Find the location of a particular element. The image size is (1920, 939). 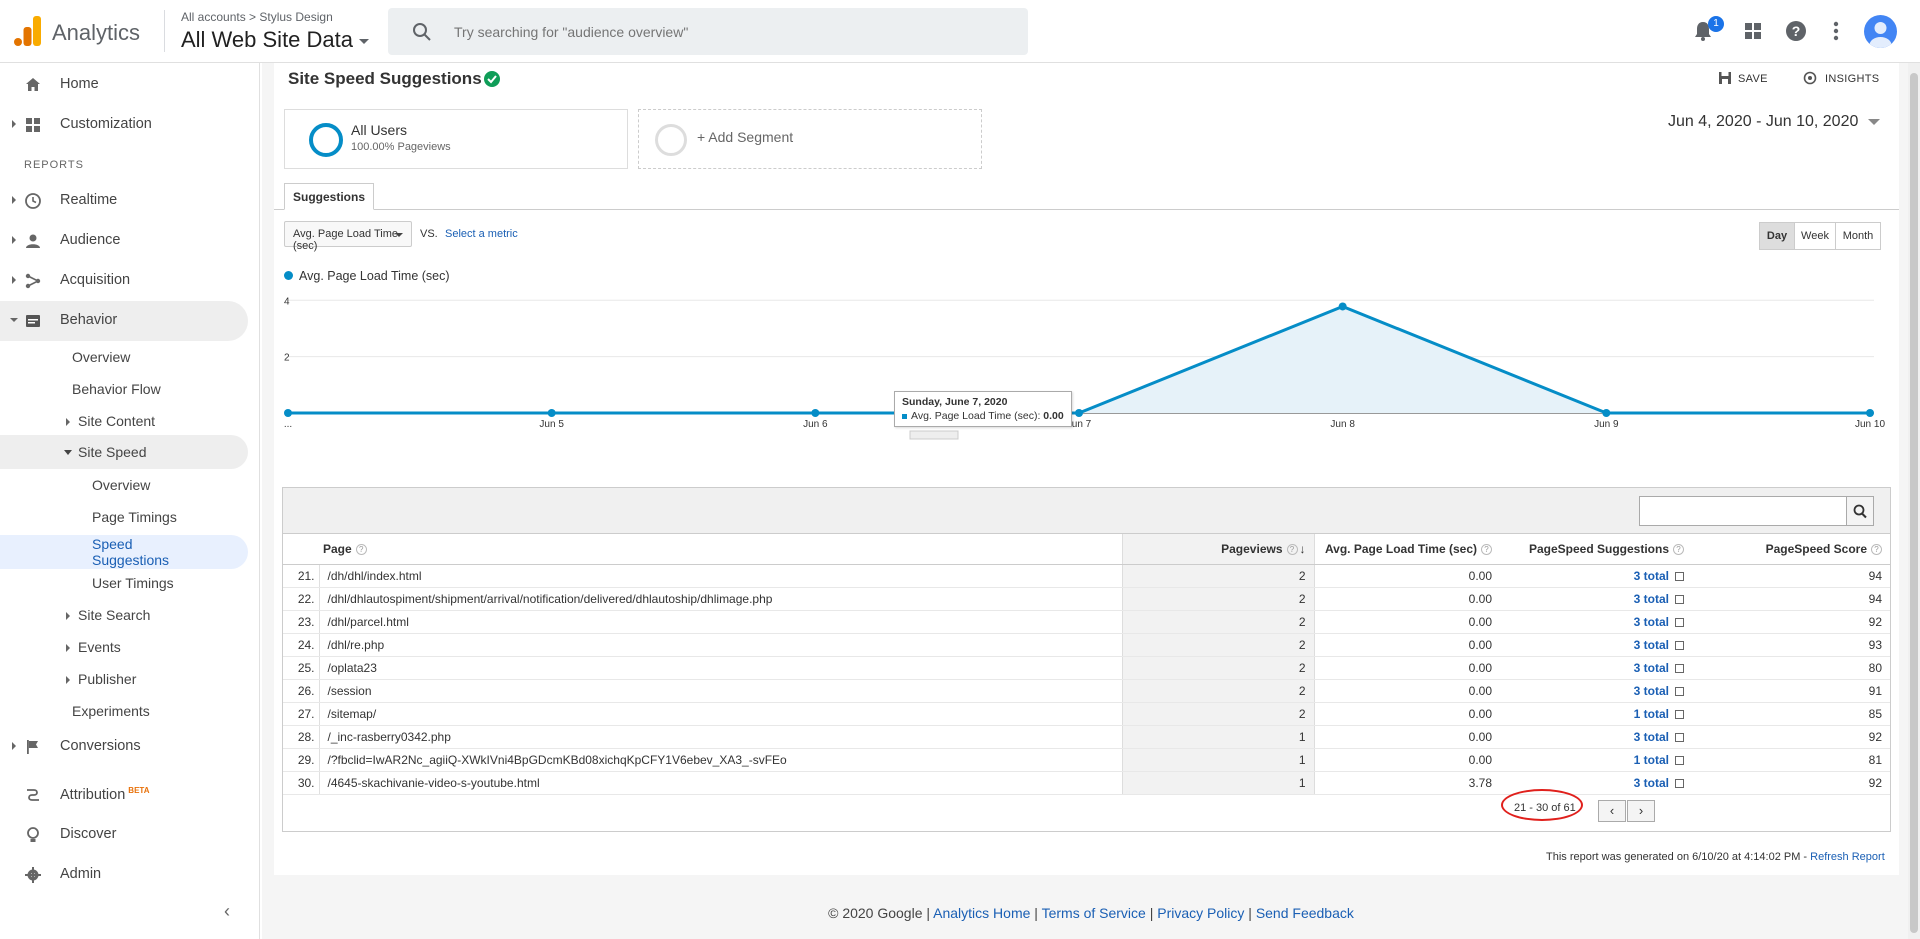

column-header-pageviews: Pageviews? ↓ is located at coordinates (1218, 549).